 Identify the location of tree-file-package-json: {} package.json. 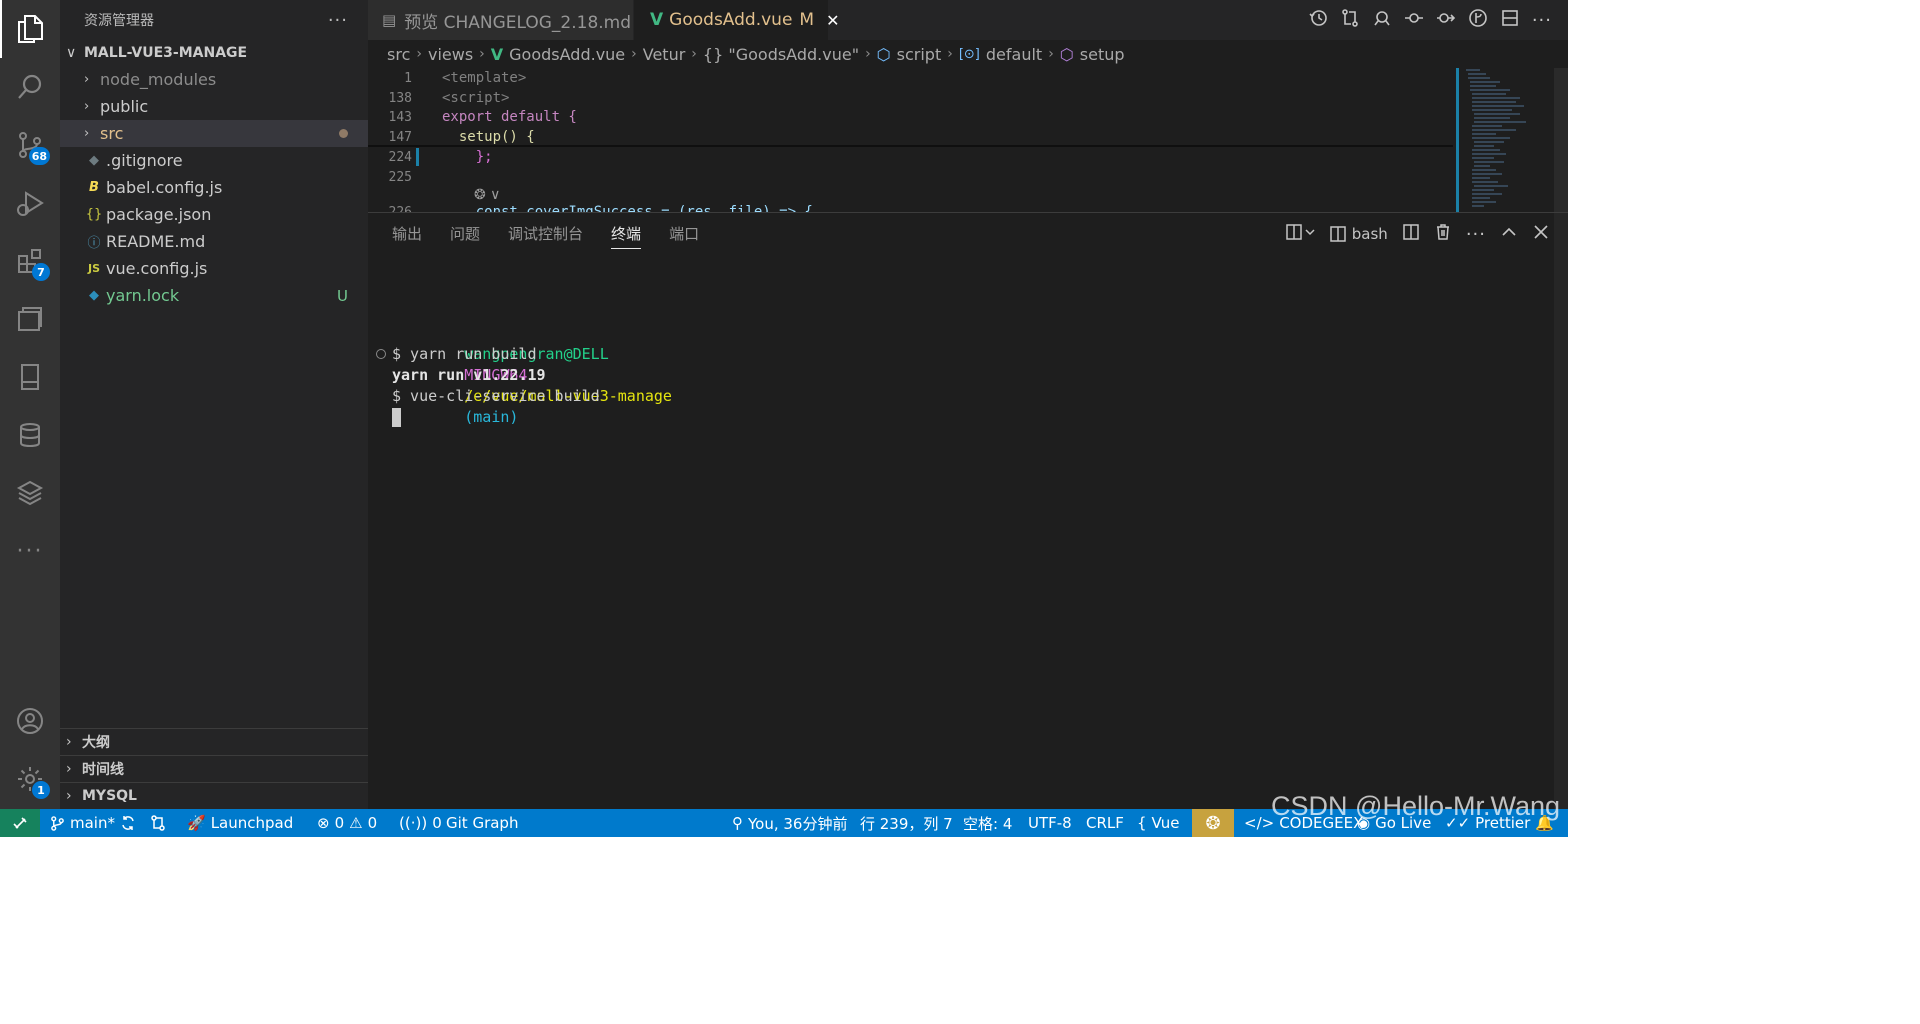
(214, 214).